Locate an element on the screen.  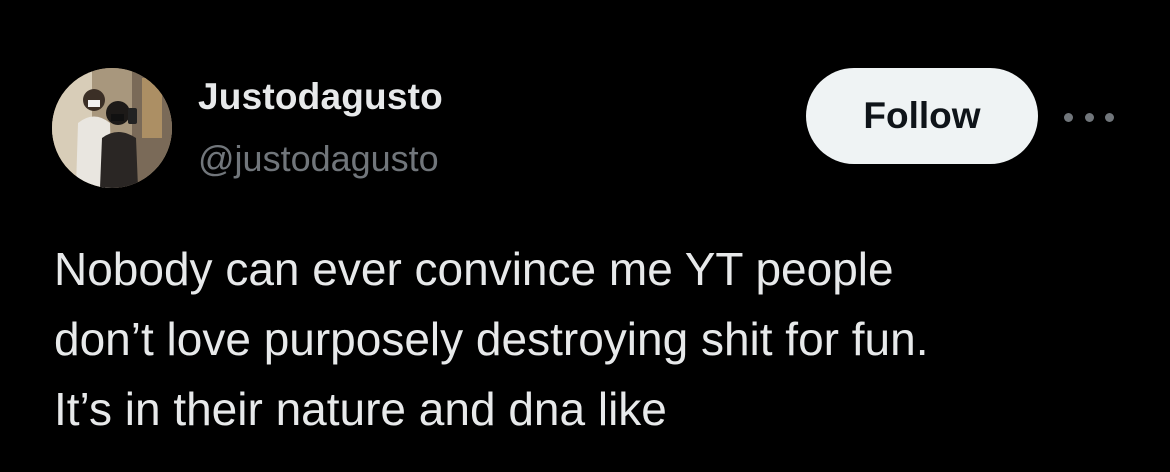
avatar-photo-icon is located at coordinates (112, 128).